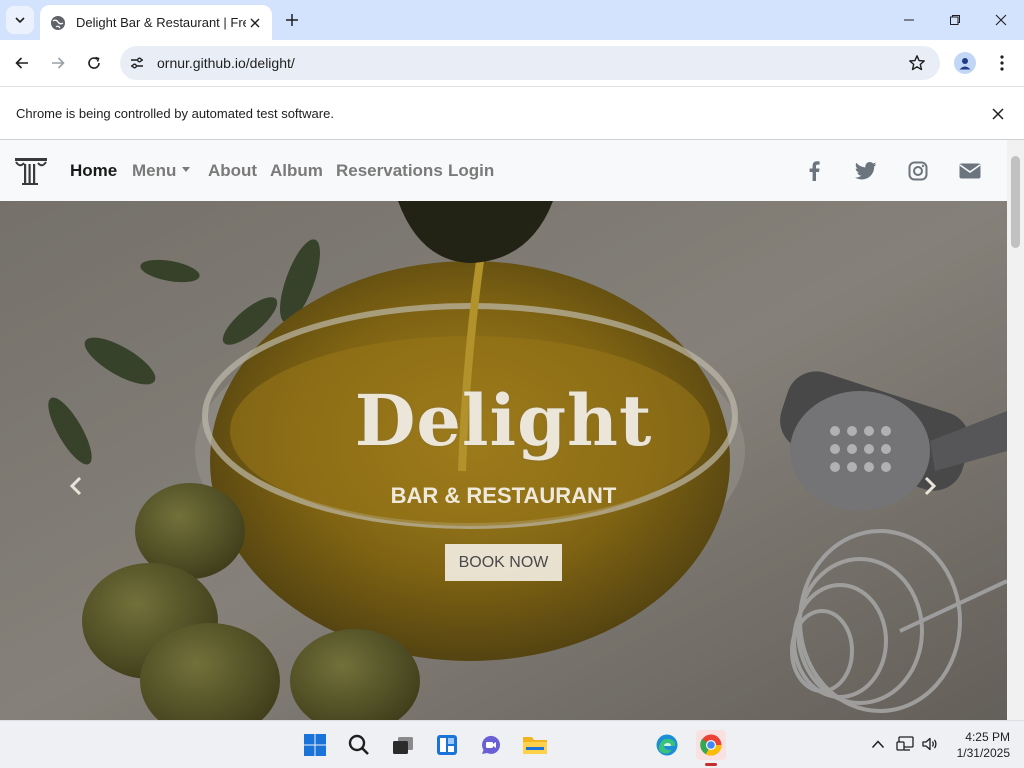 The width and height of the screenshot is (1024, 768). Describe the element at coordinates (491, 745) in the screenshot. I see `teams-chat-icon` at that location.